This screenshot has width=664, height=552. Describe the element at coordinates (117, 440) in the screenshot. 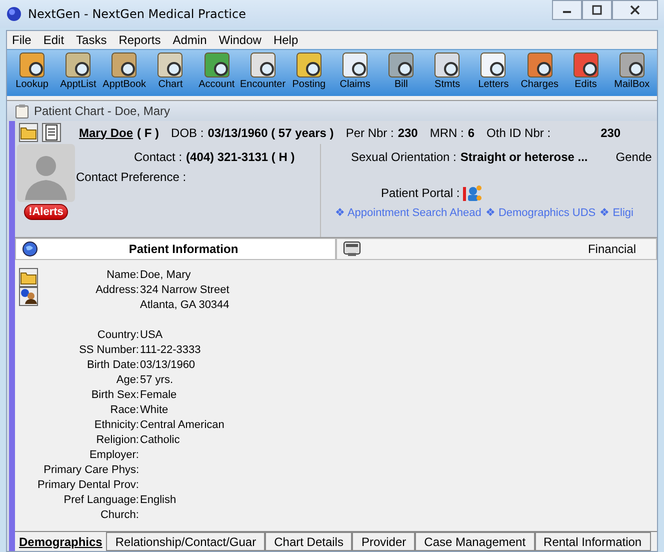

I see `field-label: Religion:` at that location.